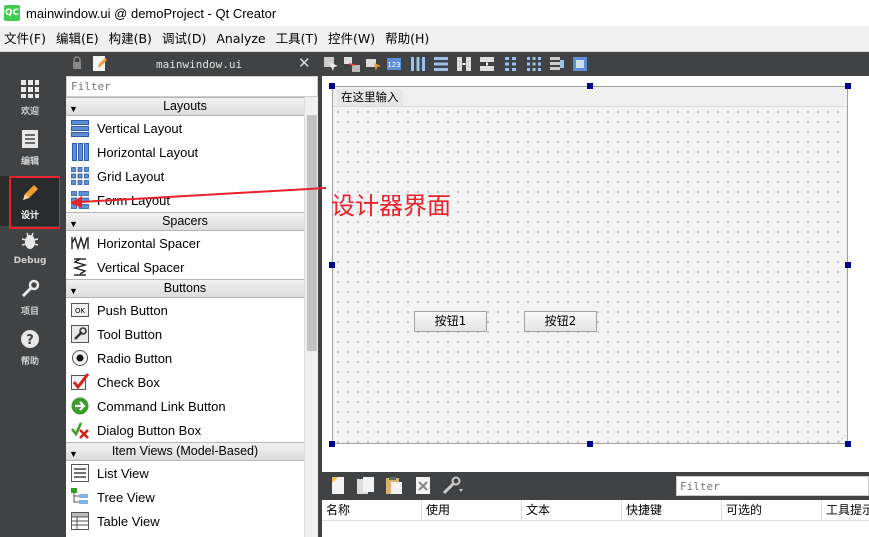 The height and width of the screenshot is (537, 869). What do you see at coordinates (30, 139) in the screenshot?
I see `document-icon` at bounding box center [30, 139].